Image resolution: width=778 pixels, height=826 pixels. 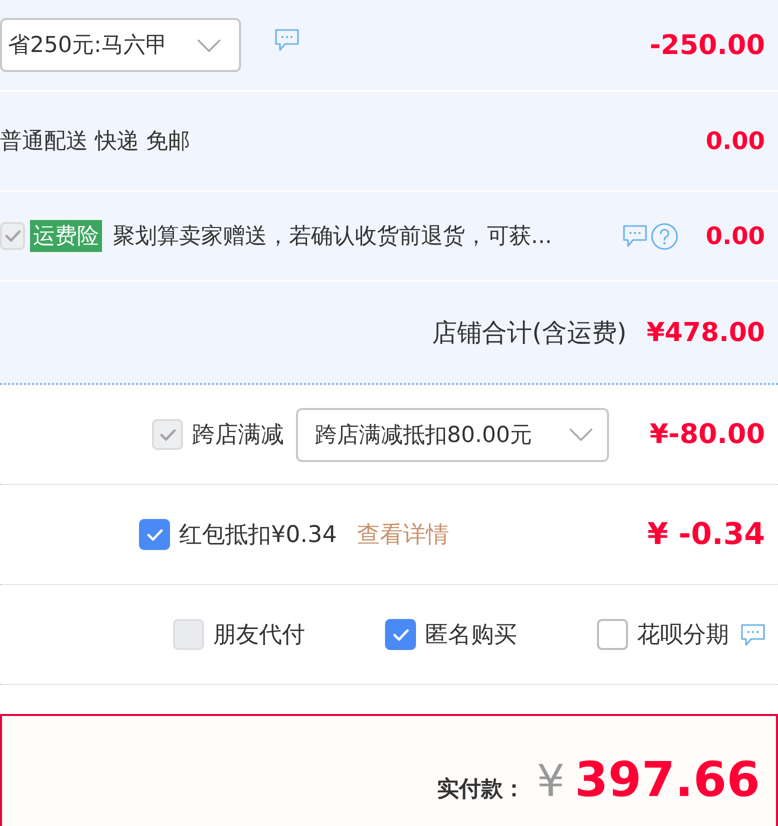 What do you see at coordinates (259, 635) in the screenshot?
I see `option-label: 朋友代付` at bounding box center [259, 635].